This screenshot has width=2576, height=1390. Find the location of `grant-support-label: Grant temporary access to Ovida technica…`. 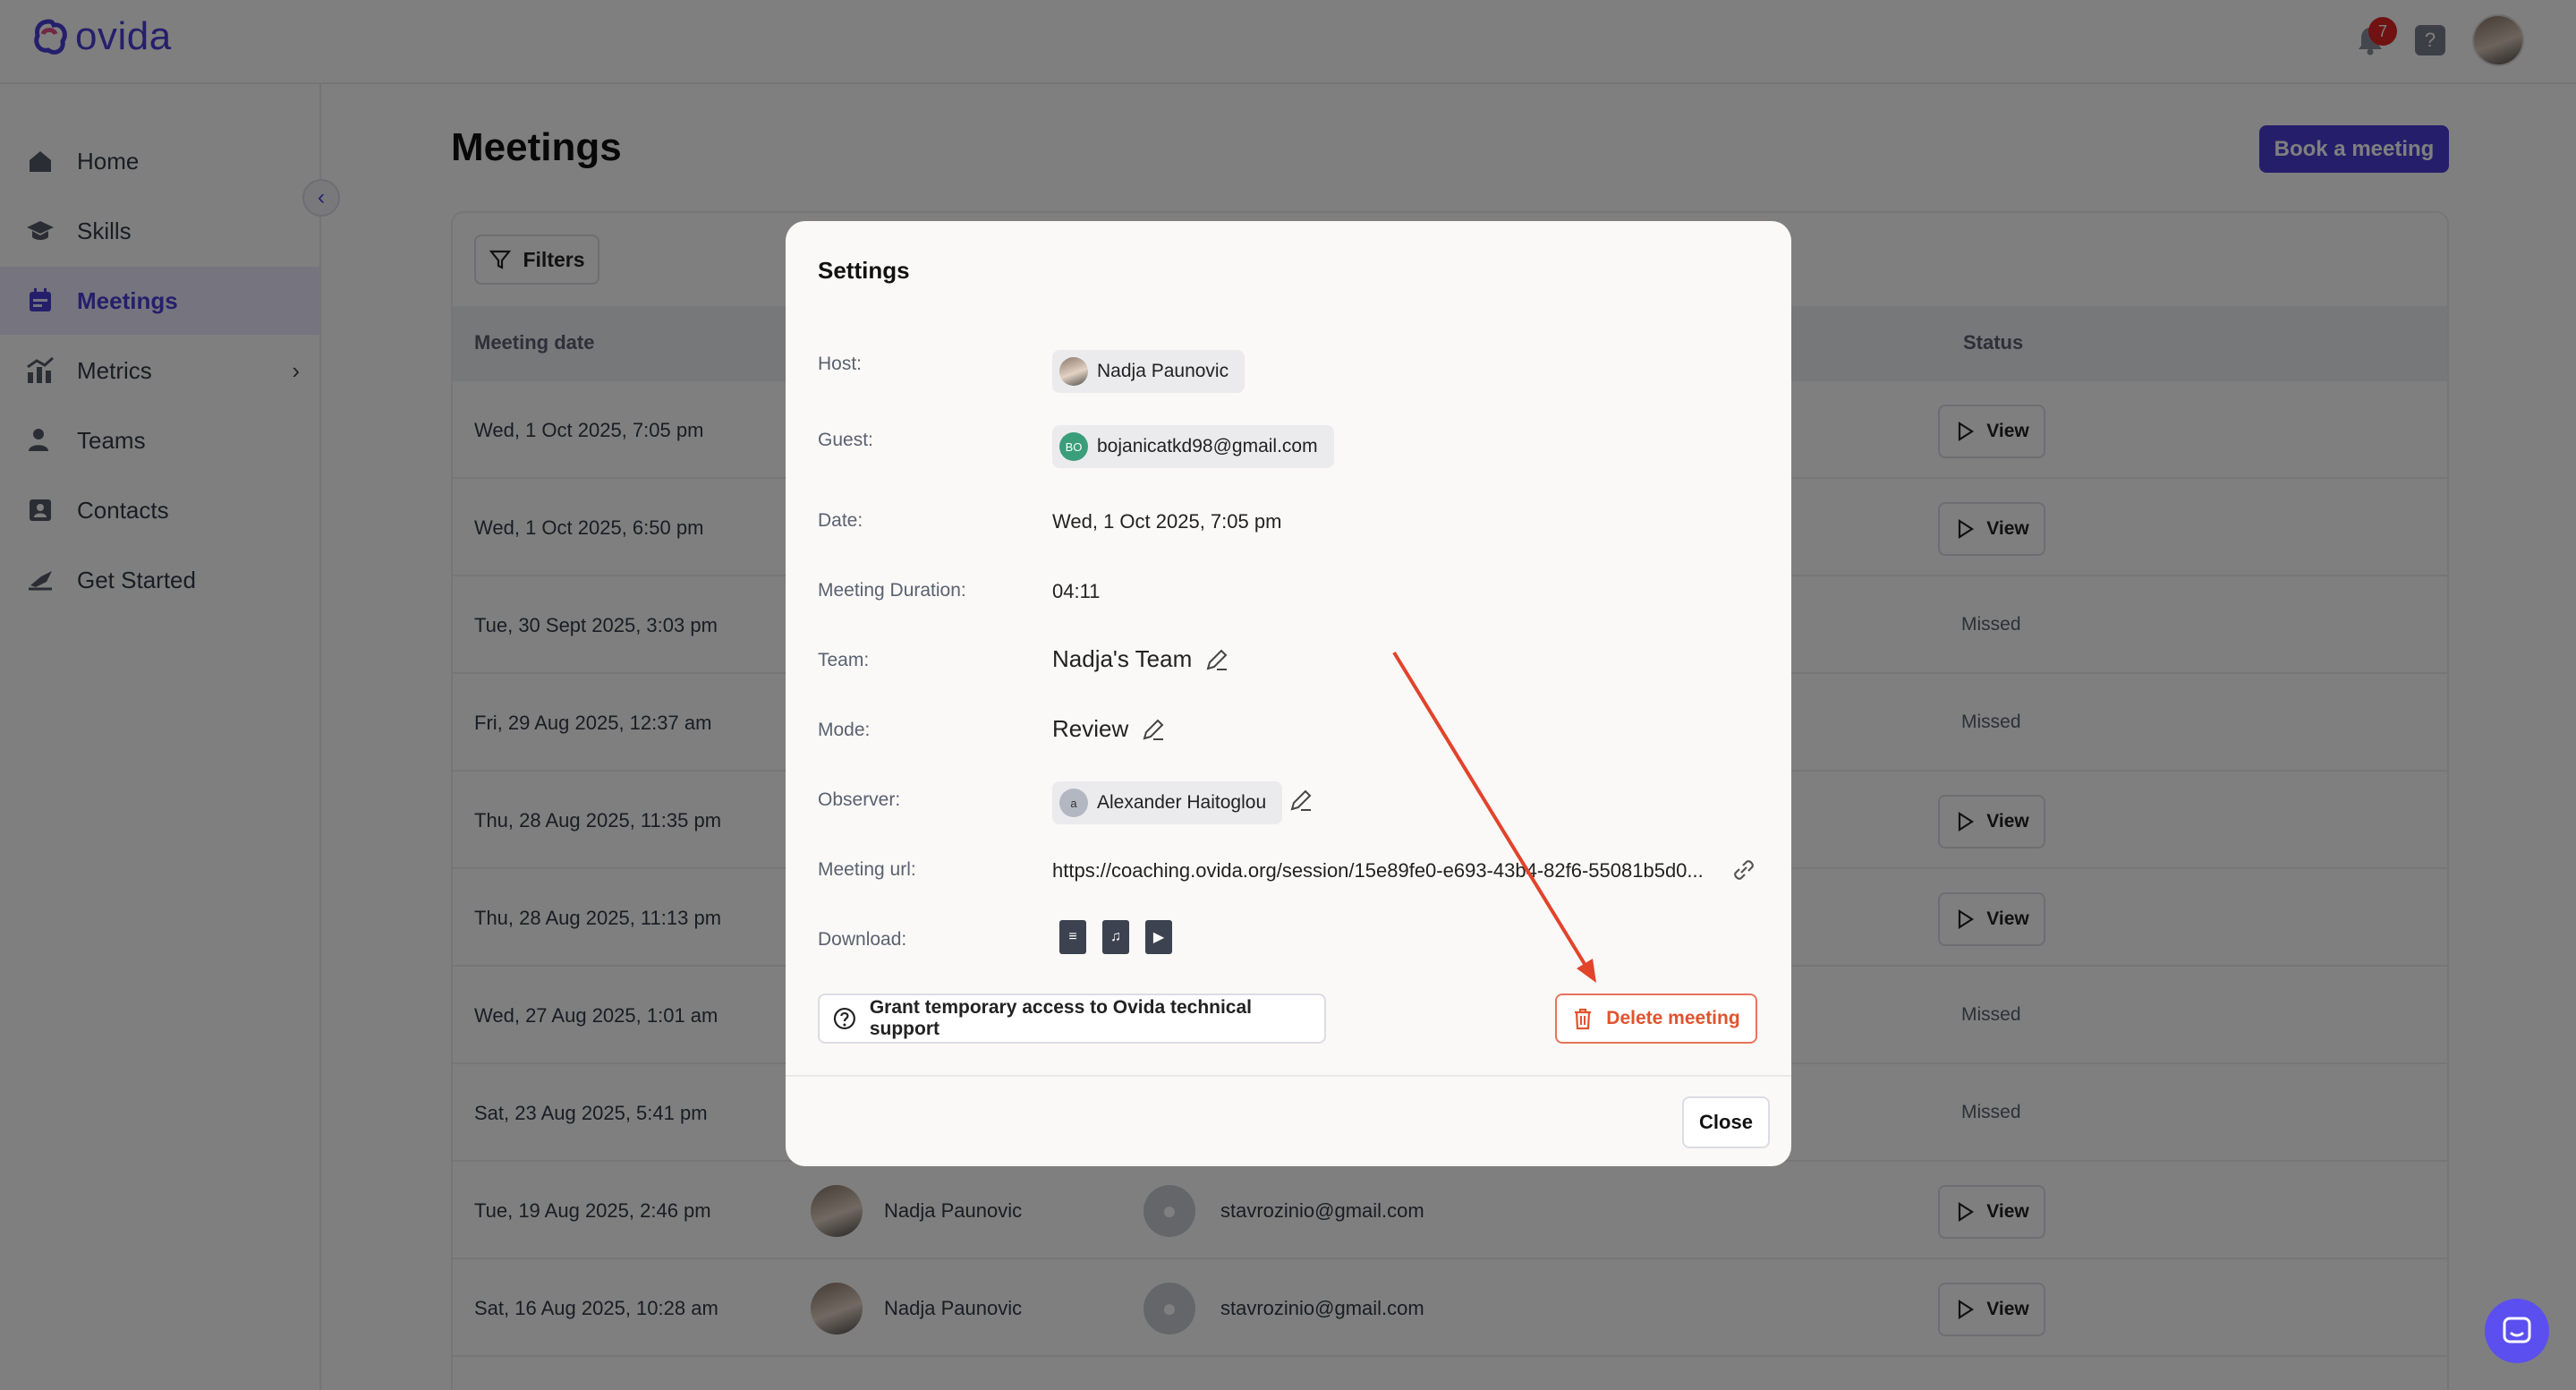

grant-support-label: Grant temporary access to Ovida technica… is located at coordinates (1060, 1018).